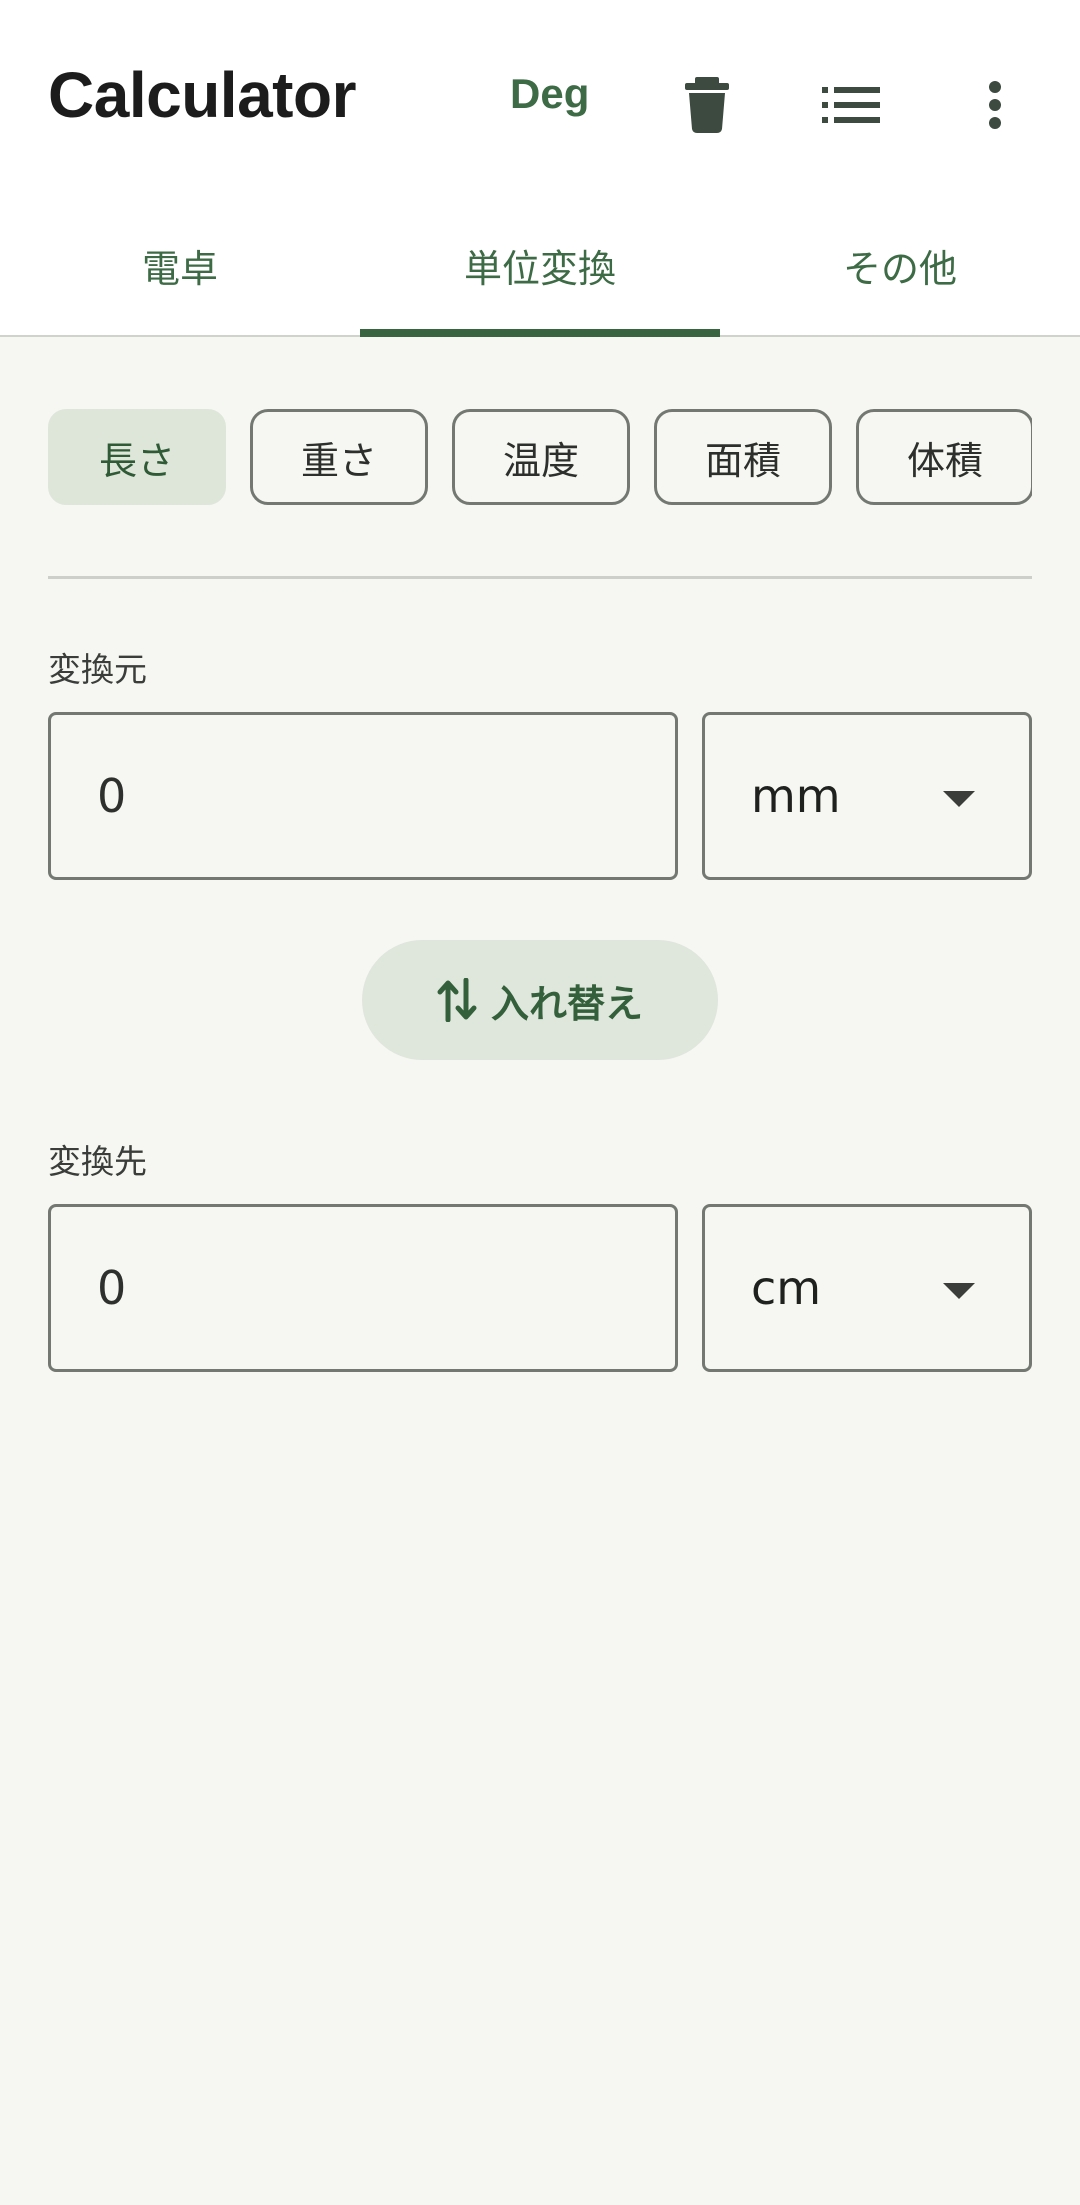 This screenshot has width=1080, height=2205. What do you see at coordinates (137, 457) in the screenshot?
I see `chip-length: 長さ` at bounding box center [137, 457].